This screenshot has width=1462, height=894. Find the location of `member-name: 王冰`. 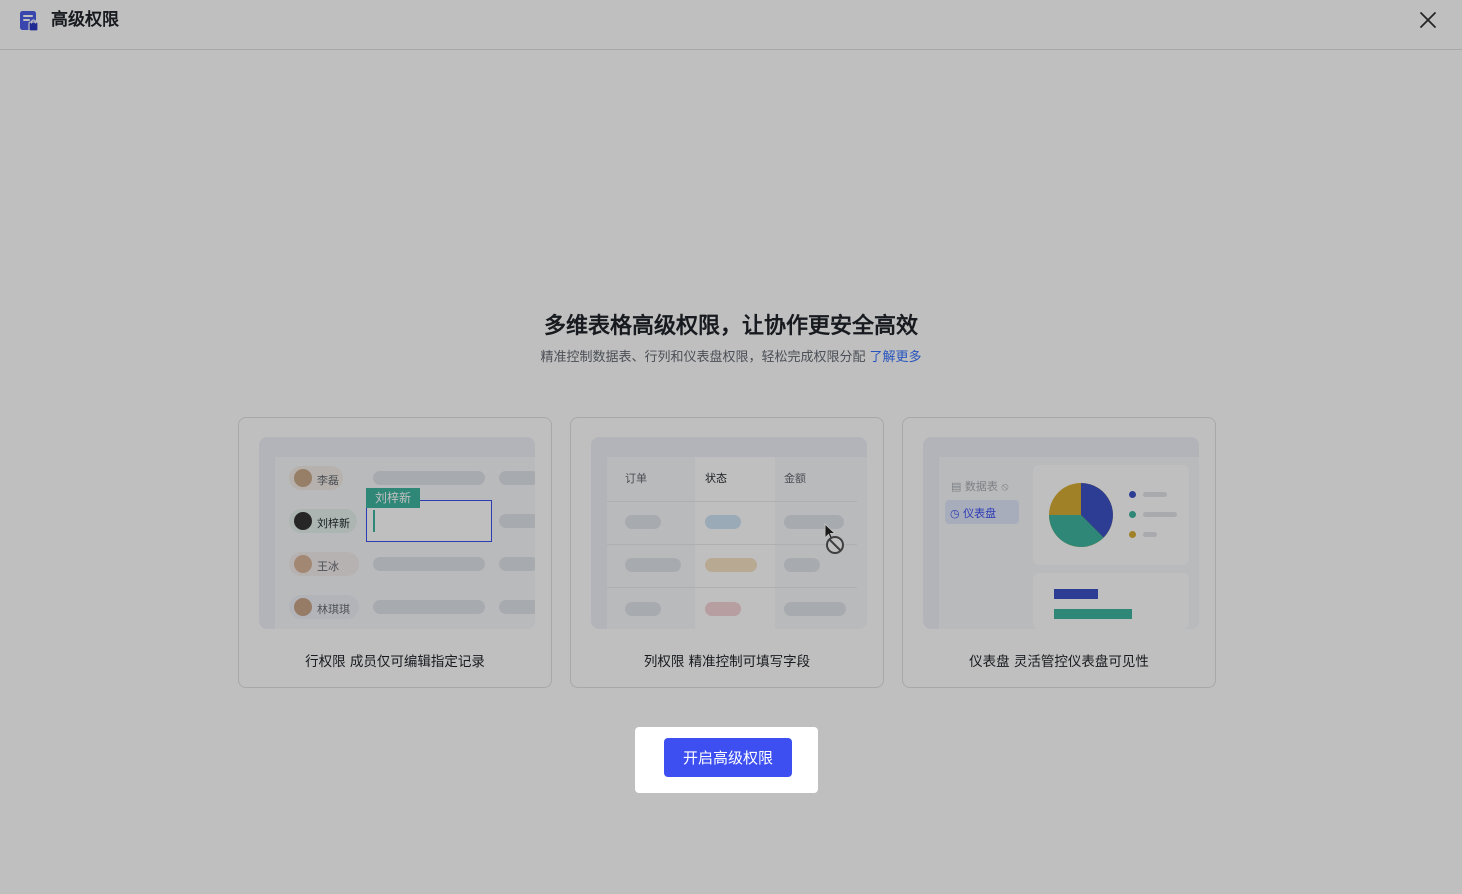

member-name: 王冰 is located at coordinates (328, 566).